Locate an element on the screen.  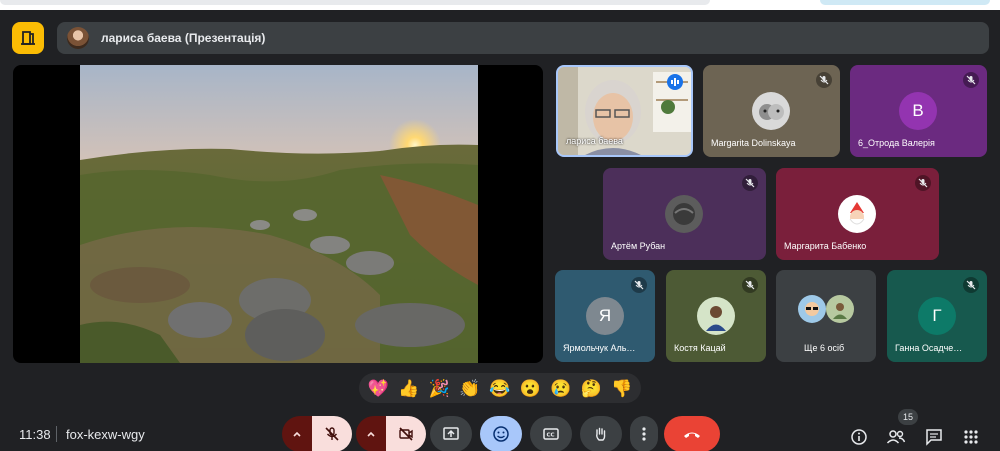
activities-button is located at coordinates (971, 437).